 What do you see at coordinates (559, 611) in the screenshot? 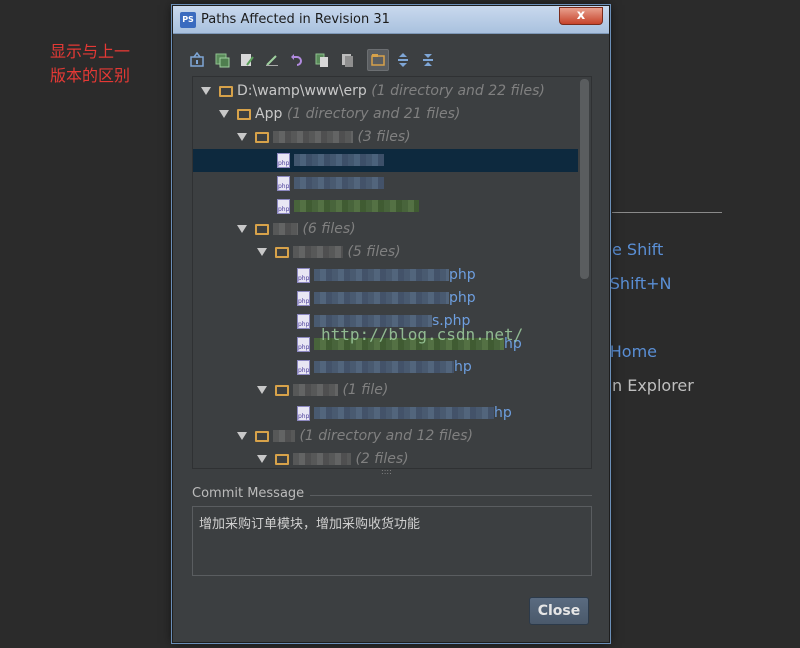
I see `close-button: Close` at bounding box center [559, 611].